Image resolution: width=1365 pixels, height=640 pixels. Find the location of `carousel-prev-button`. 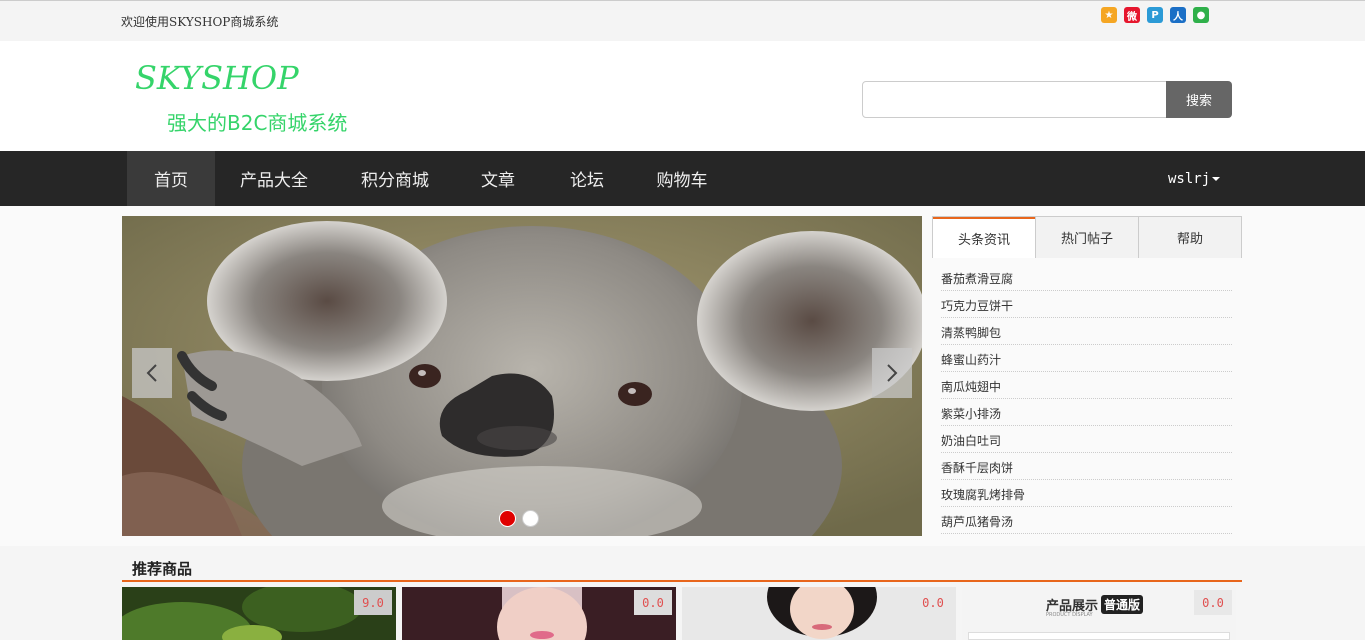

carousel-prev-button is located at coordinates (152, 373).